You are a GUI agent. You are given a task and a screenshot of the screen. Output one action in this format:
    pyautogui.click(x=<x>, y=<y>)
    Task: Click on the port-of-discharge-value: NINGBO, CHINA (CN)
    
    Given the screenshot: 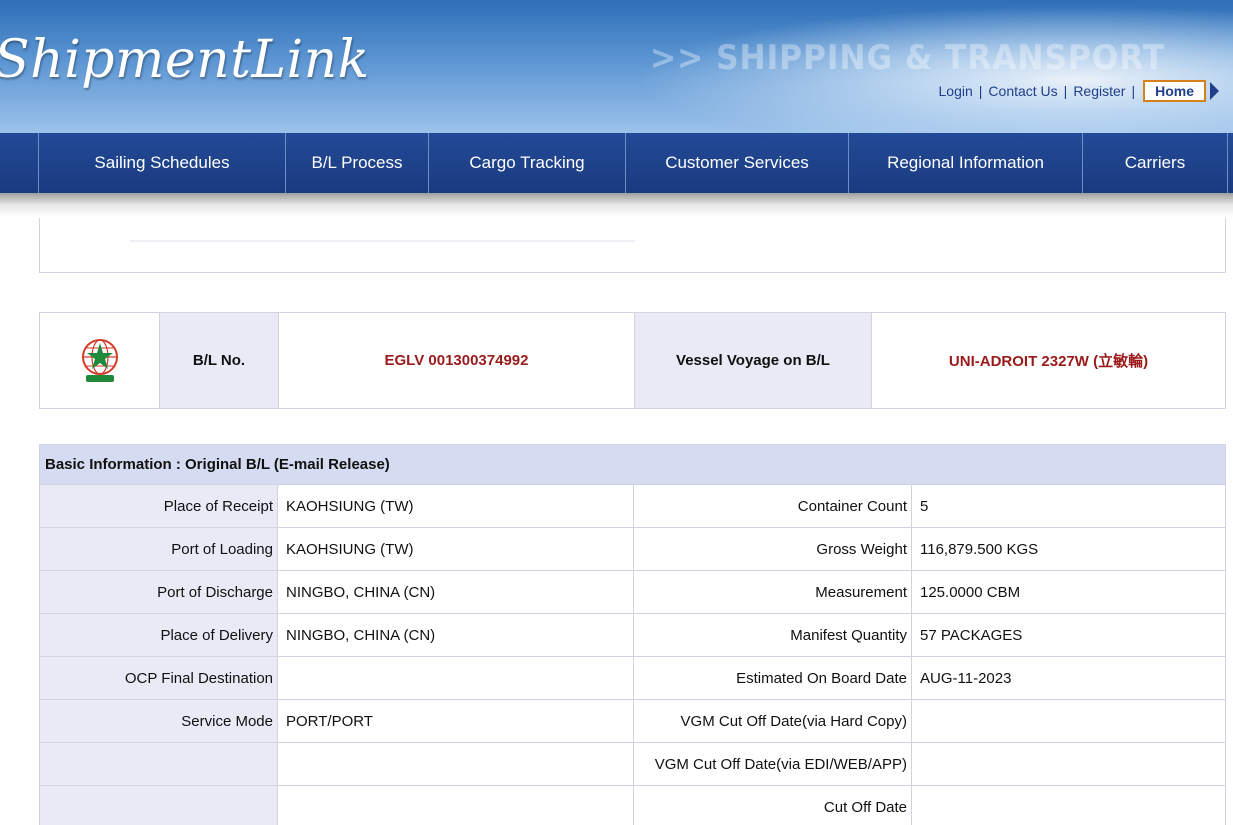 What is the action you would take?
    pyautogui.click(x=456, y=592)
    